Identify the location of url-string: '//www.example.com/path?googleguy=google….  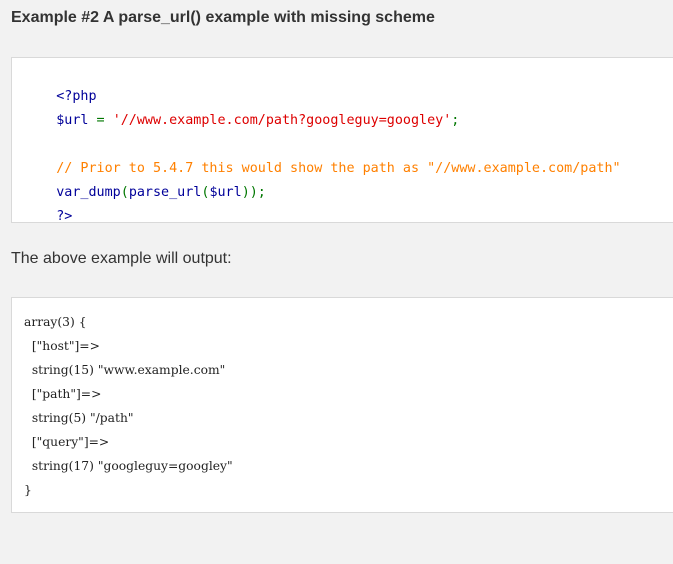
(282, 120).